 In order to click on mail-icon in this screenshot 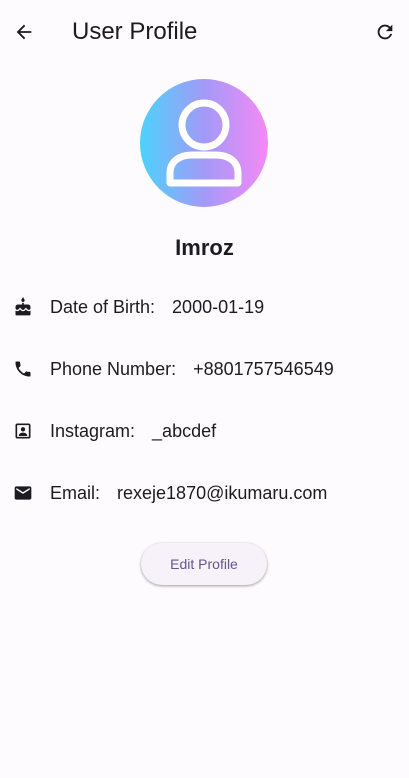, I will do `click(23, 493)`.